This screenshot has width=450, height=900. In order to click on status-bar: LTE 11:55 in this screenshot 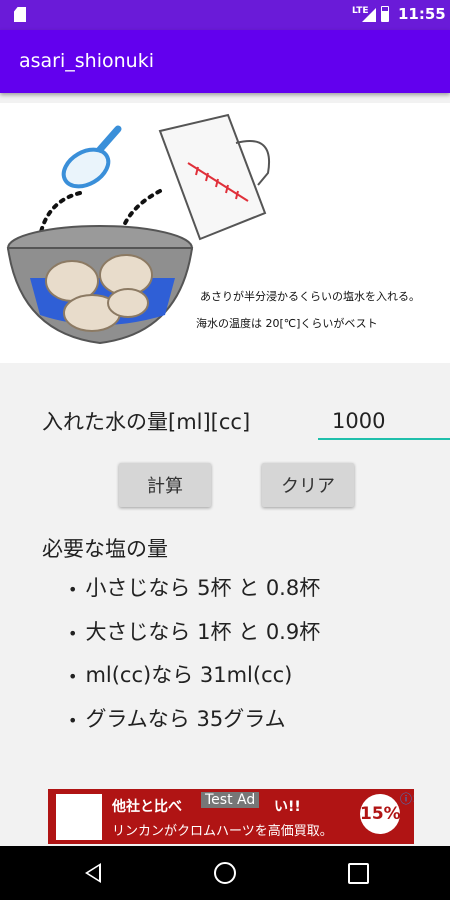, I will do `click(225, 15)`.